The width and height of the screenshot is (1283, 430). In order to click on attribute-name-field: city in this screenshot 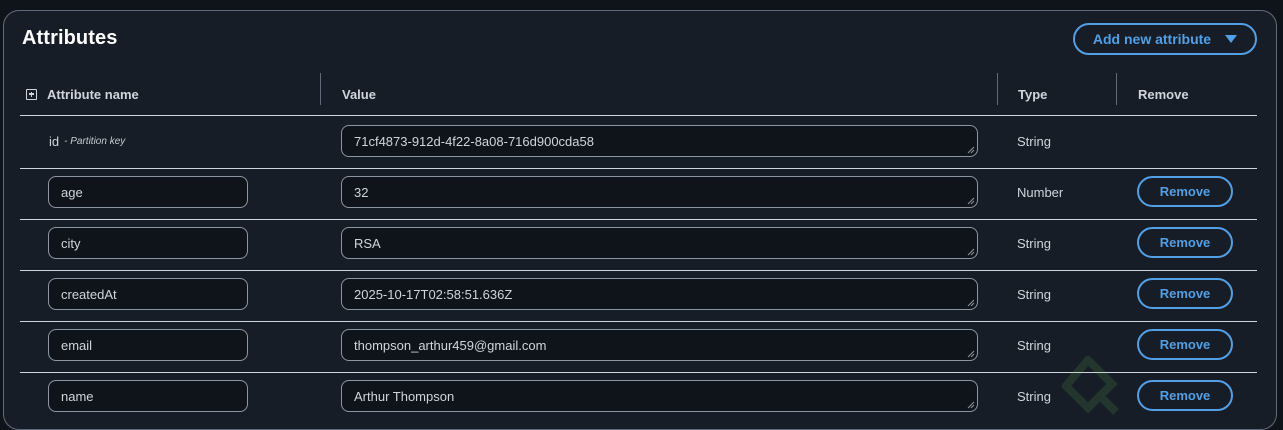, I will do `click(148, 243)`.